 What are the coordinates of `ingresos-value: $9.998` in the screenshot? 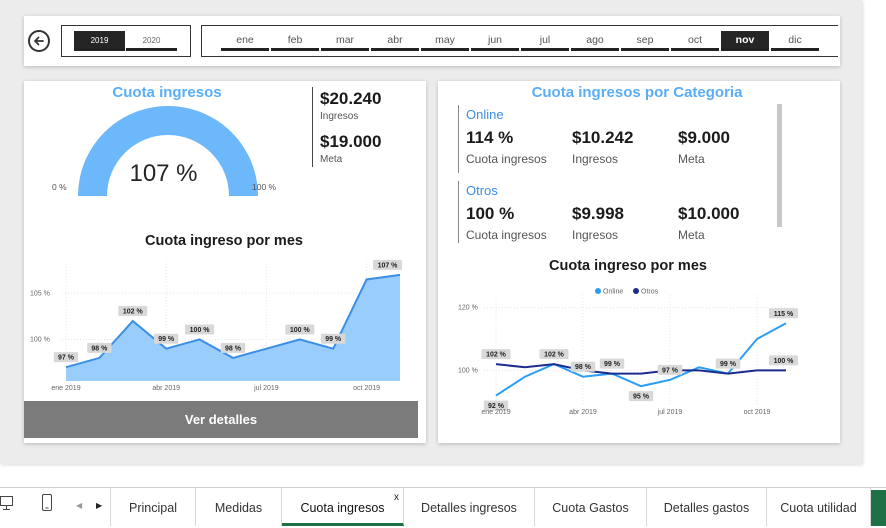 It's located at (598, 213).